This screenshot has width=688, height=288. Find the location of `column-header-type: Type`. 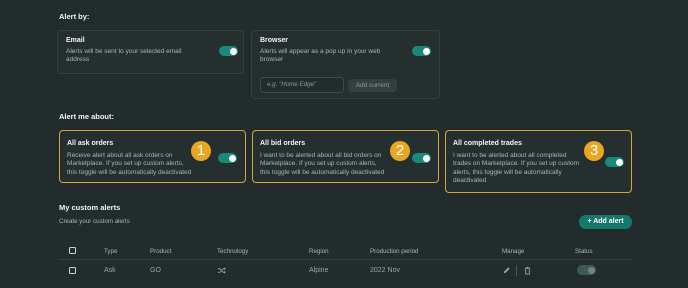

column-header-type: Type is located at coordinates (110, 251).